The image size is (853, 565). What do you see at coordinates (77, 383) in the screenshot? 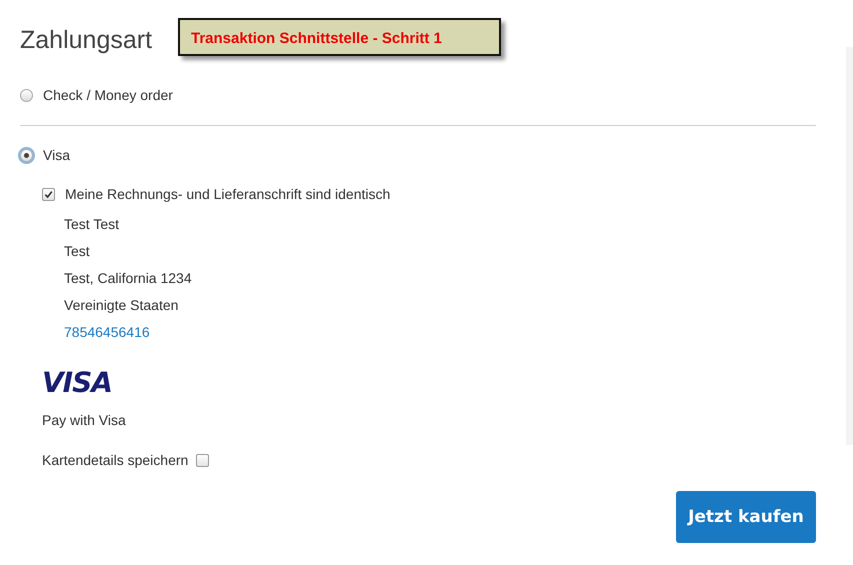
I see `card-logo: VISA` at bounding box center [77, 383].